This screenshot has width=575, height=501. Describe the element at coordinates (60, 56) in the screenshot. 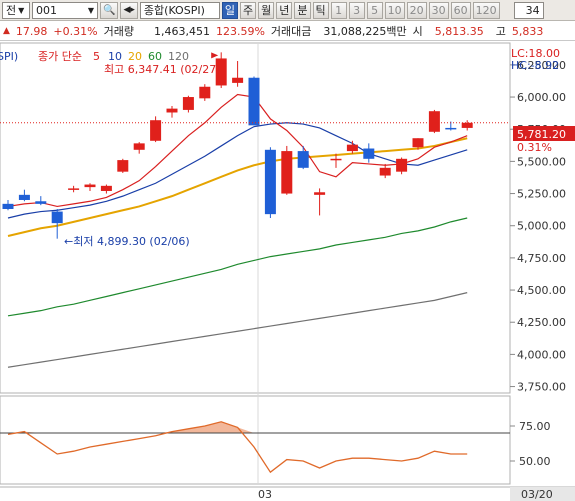

I see `legend-title: 종가 단순` at that location.